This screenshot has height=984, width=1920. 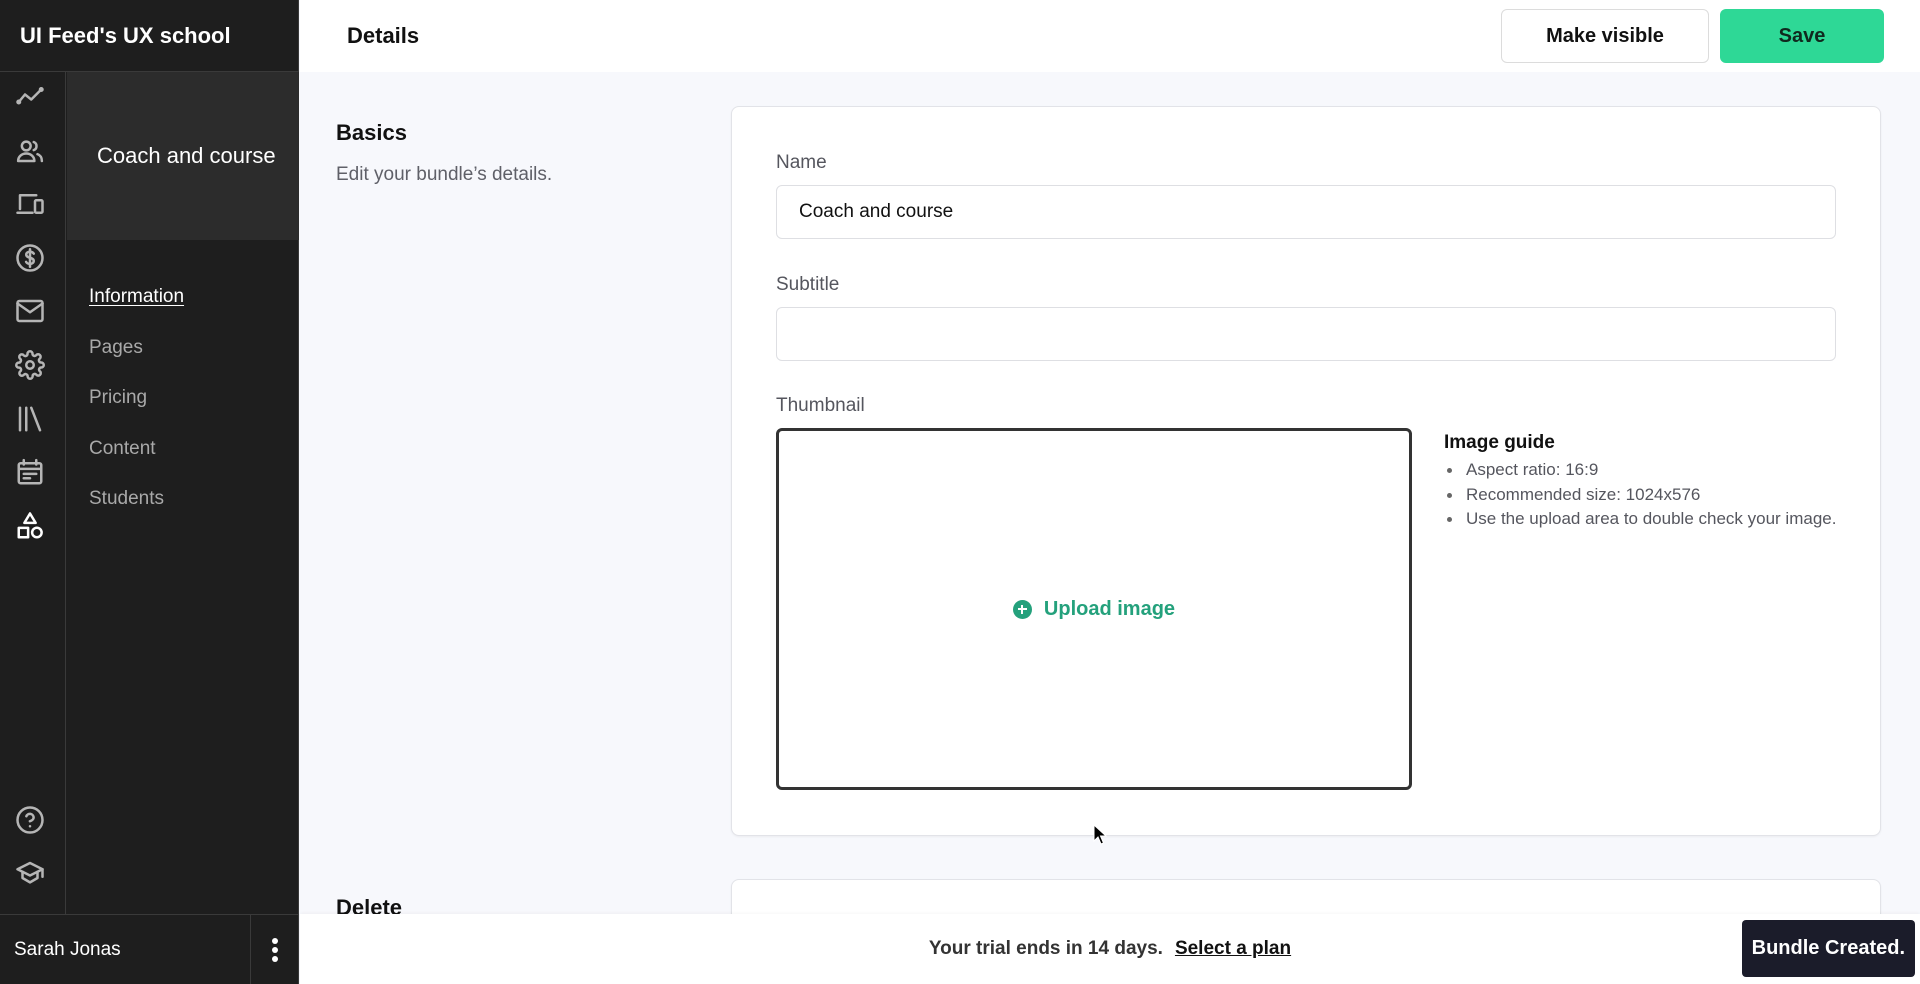 I want to click on select-plan-link: Select a plan, so click(x=1233, y=949).